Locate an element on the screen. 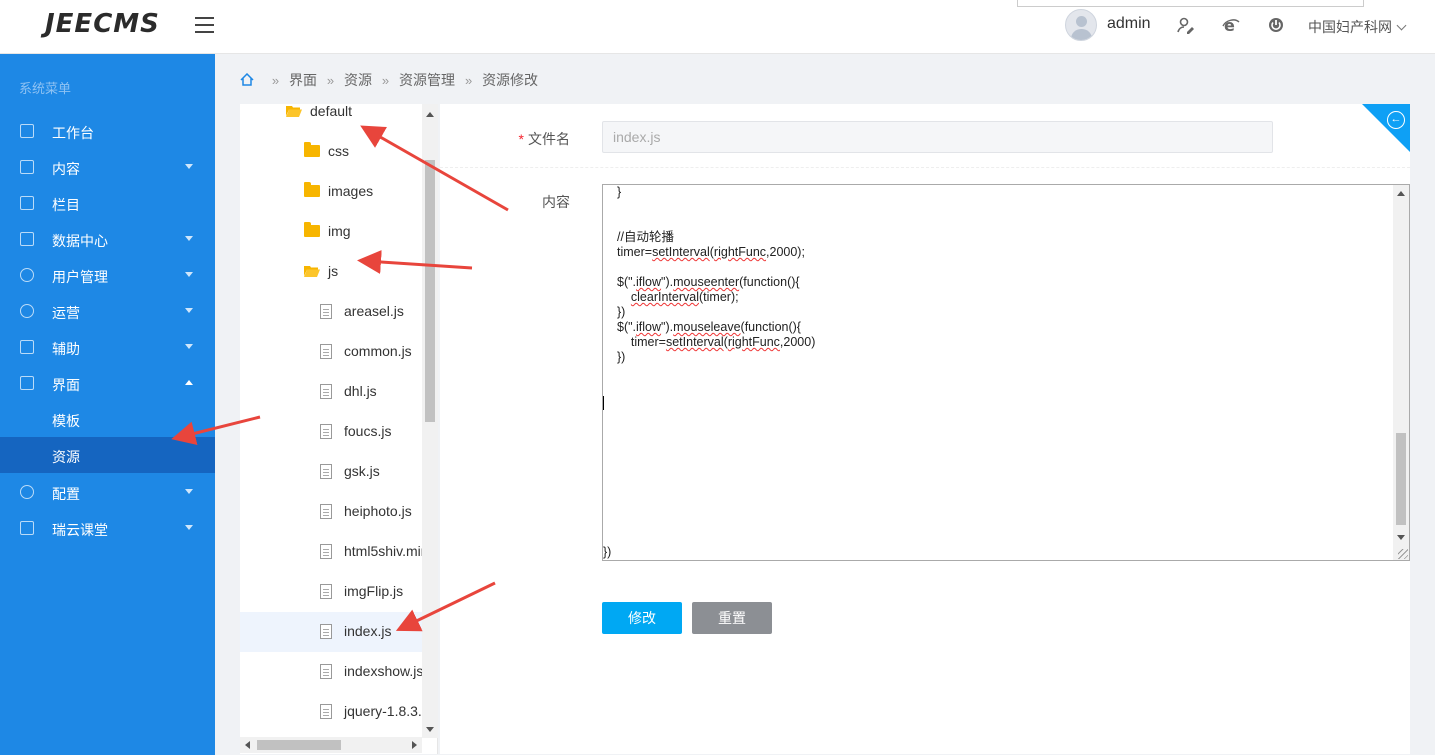  tree-file-node: index.js is located at coordinates (331, 632).